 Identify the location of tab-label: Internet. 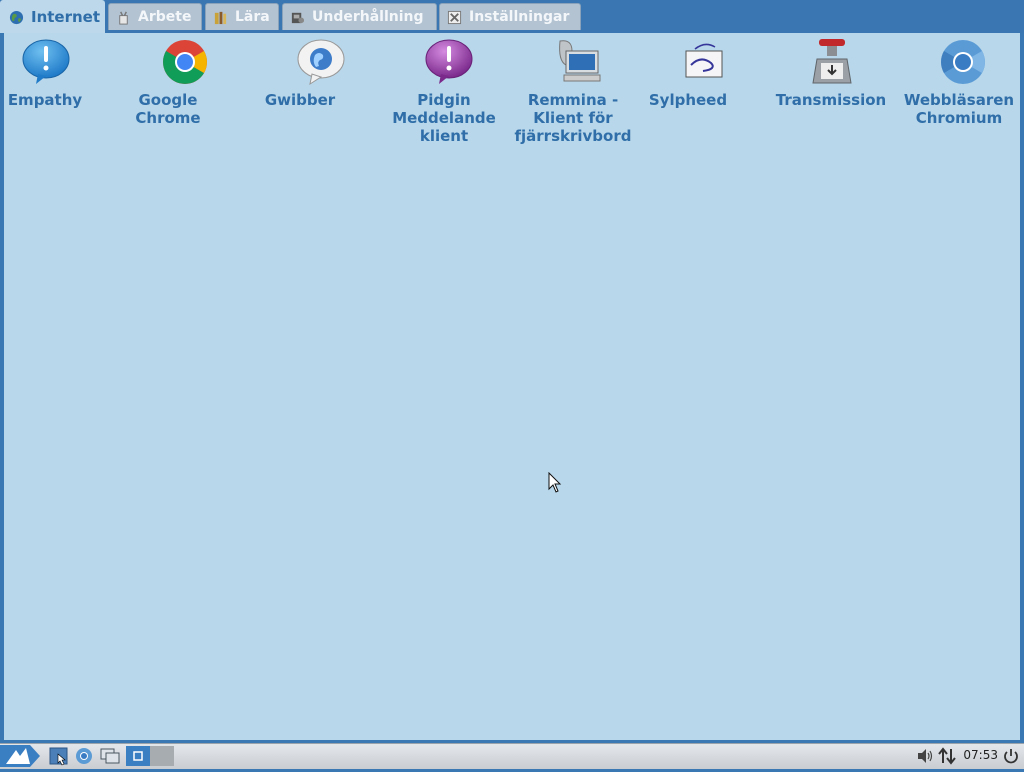
(66, 17).